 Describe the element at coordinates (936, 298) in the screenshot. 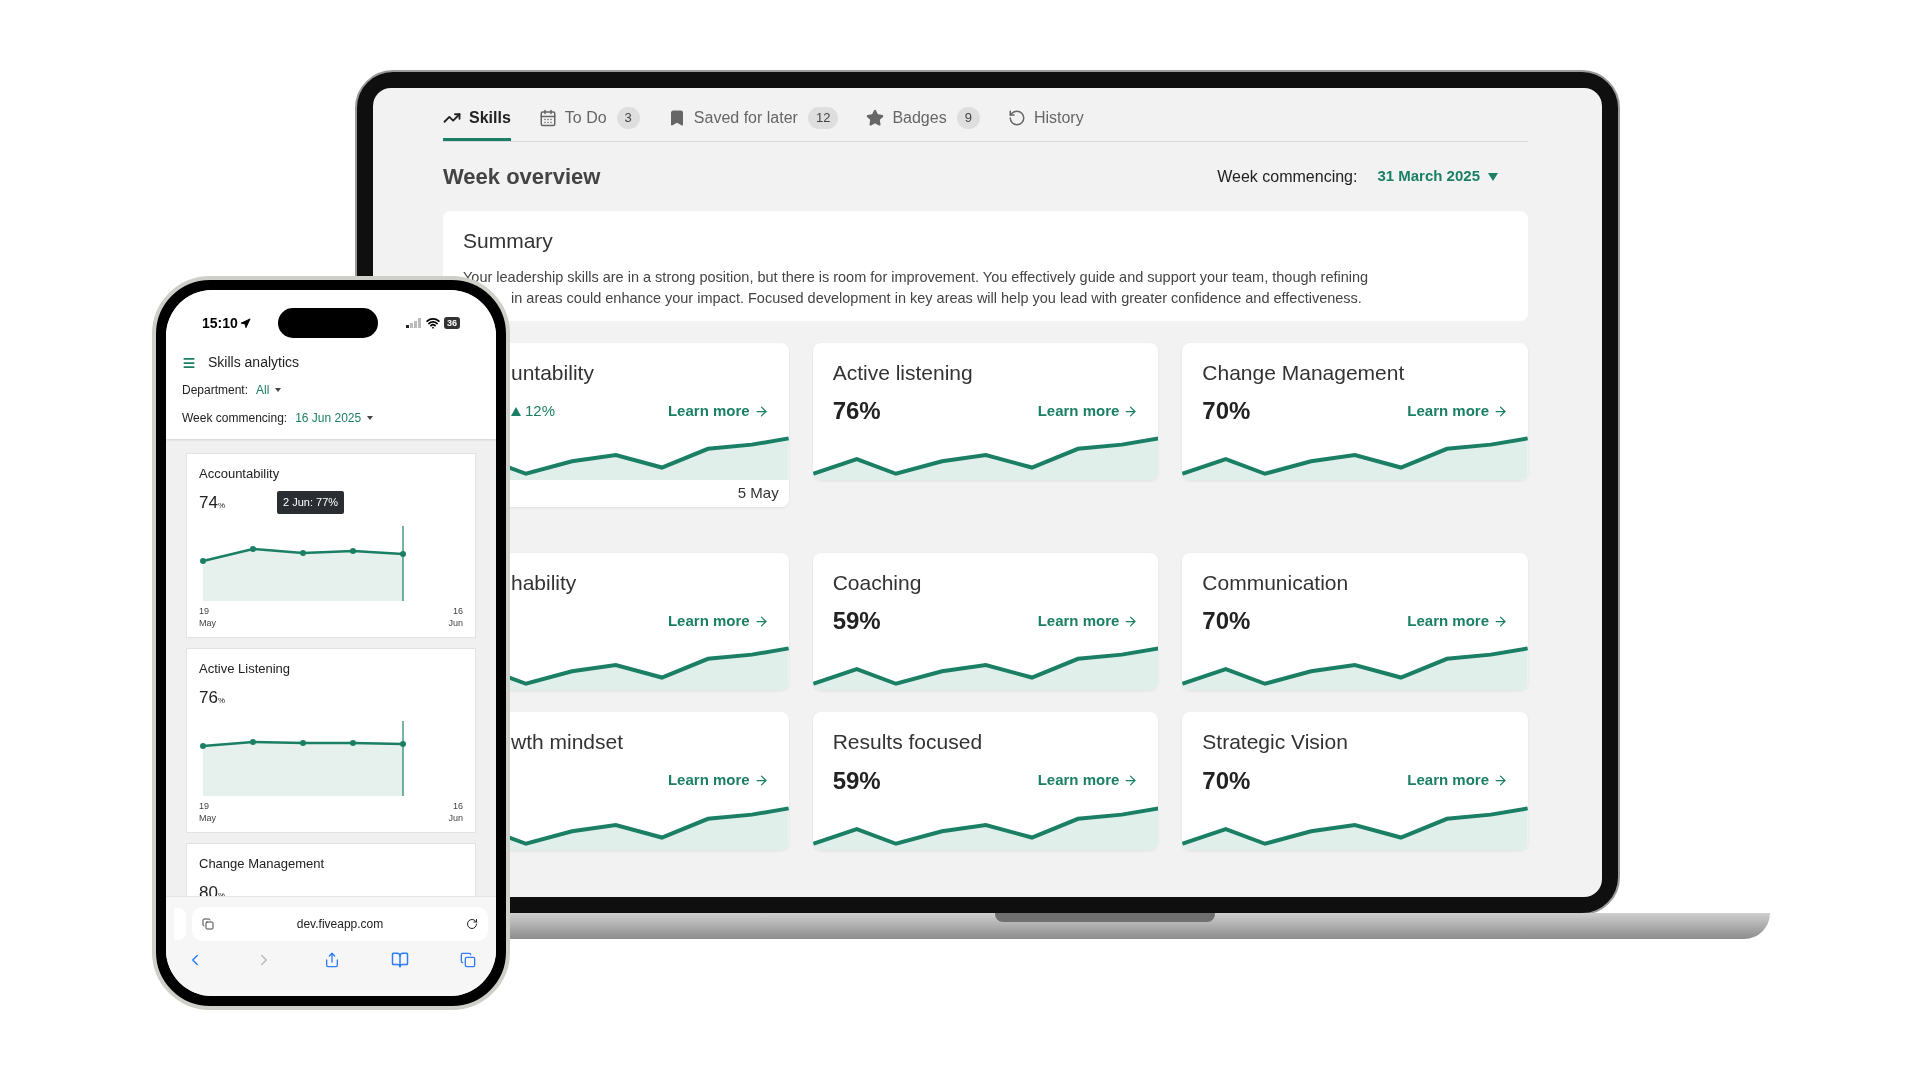

I see `summary-text: in areas could enhance your impact. Focused development in key areas will help you lead with greater confidence and effectiveness.` at that location.